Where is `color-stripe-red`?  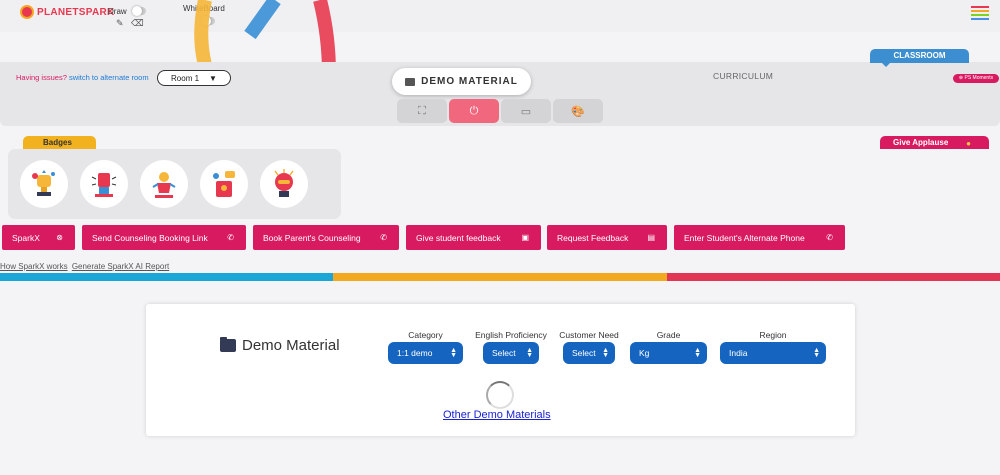
color-stripe-red is located at coordinates (833, 277).